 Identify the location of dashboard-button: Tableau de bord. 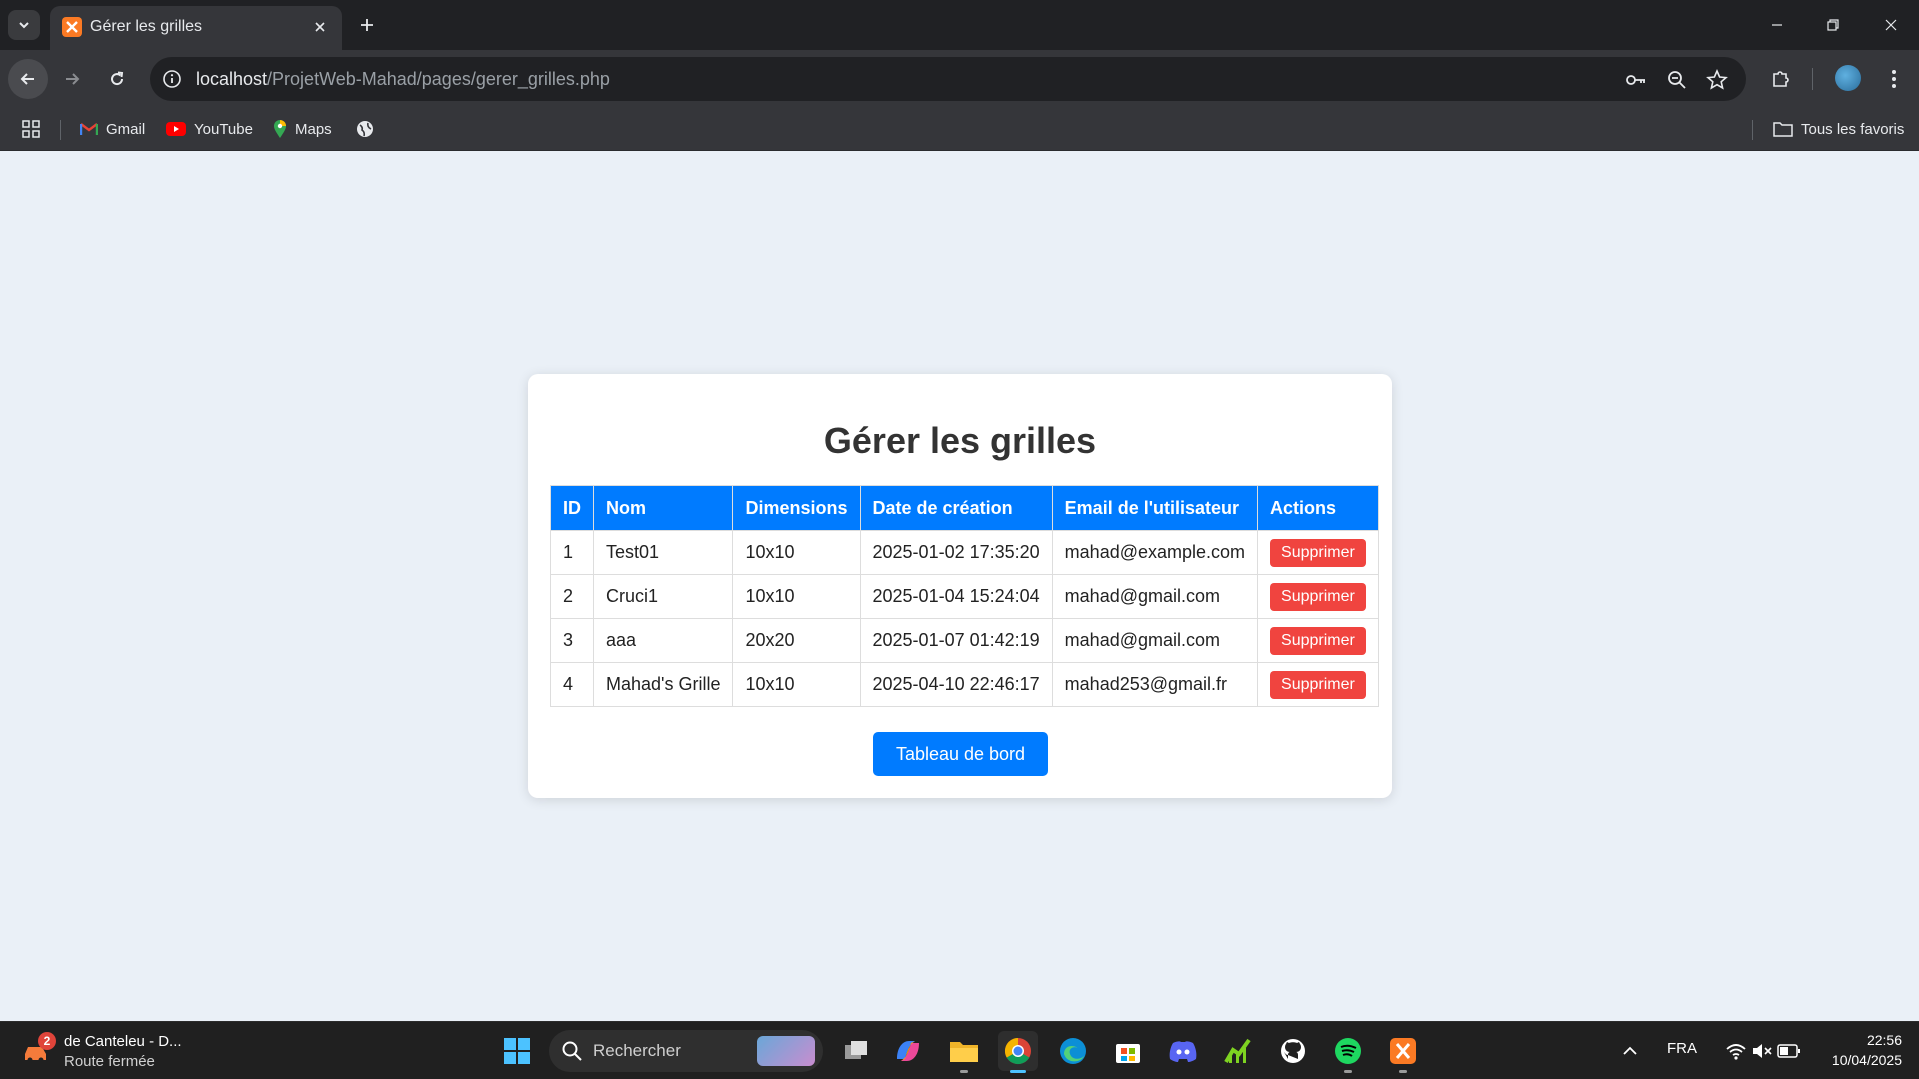
(960, 754).